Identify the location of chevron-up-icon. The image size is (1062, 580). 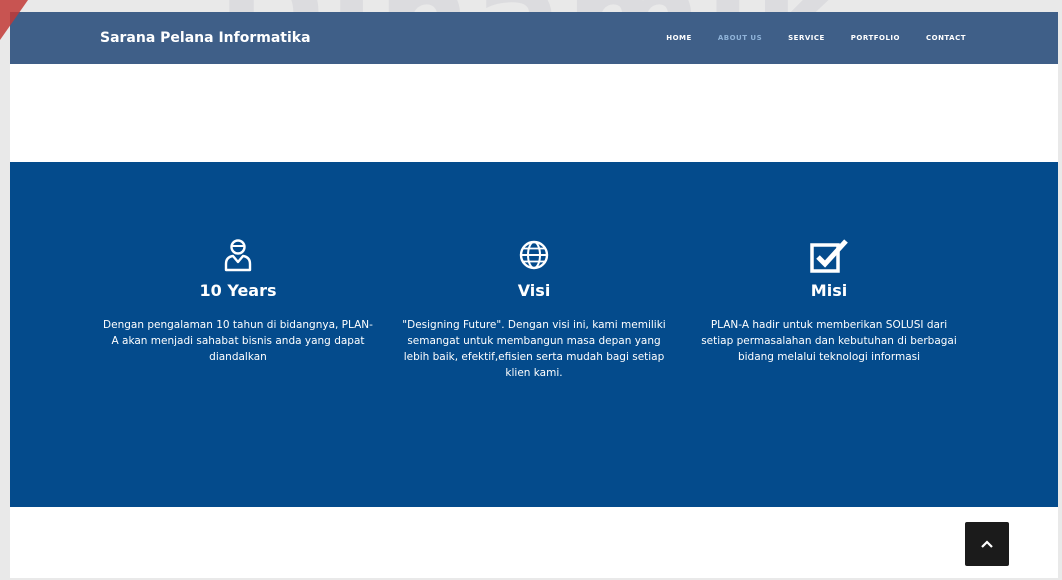
(987, 544).